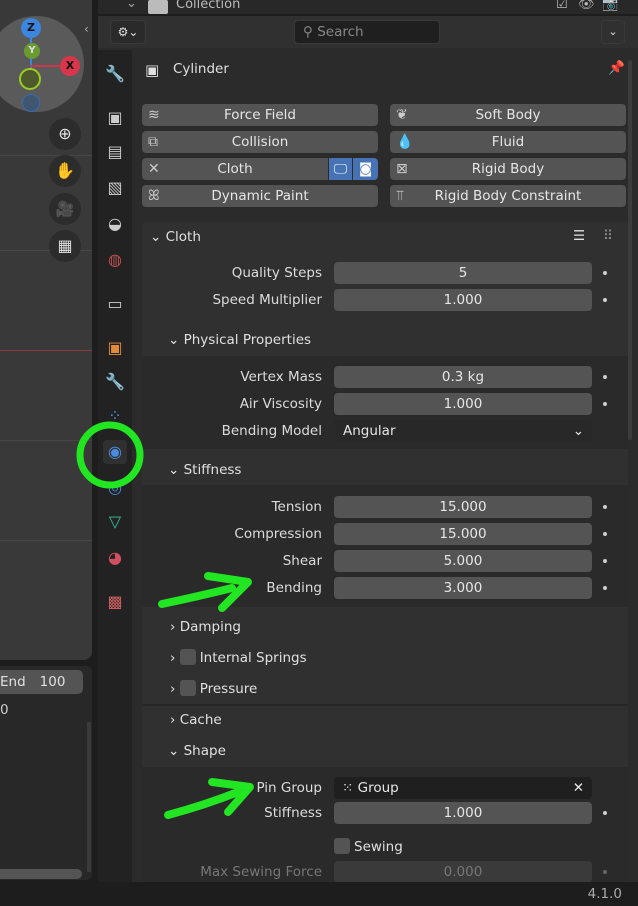 The image size is (638, 906). I want to click on annotation-overlay, so click(165, 620).